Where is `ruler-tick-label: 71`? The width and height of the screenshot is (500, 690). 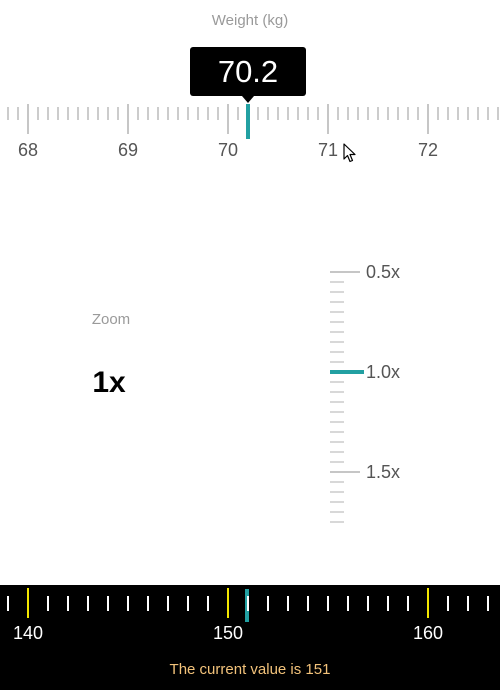
ruler-tick-label: 71 is located at coordinates (328, 150).